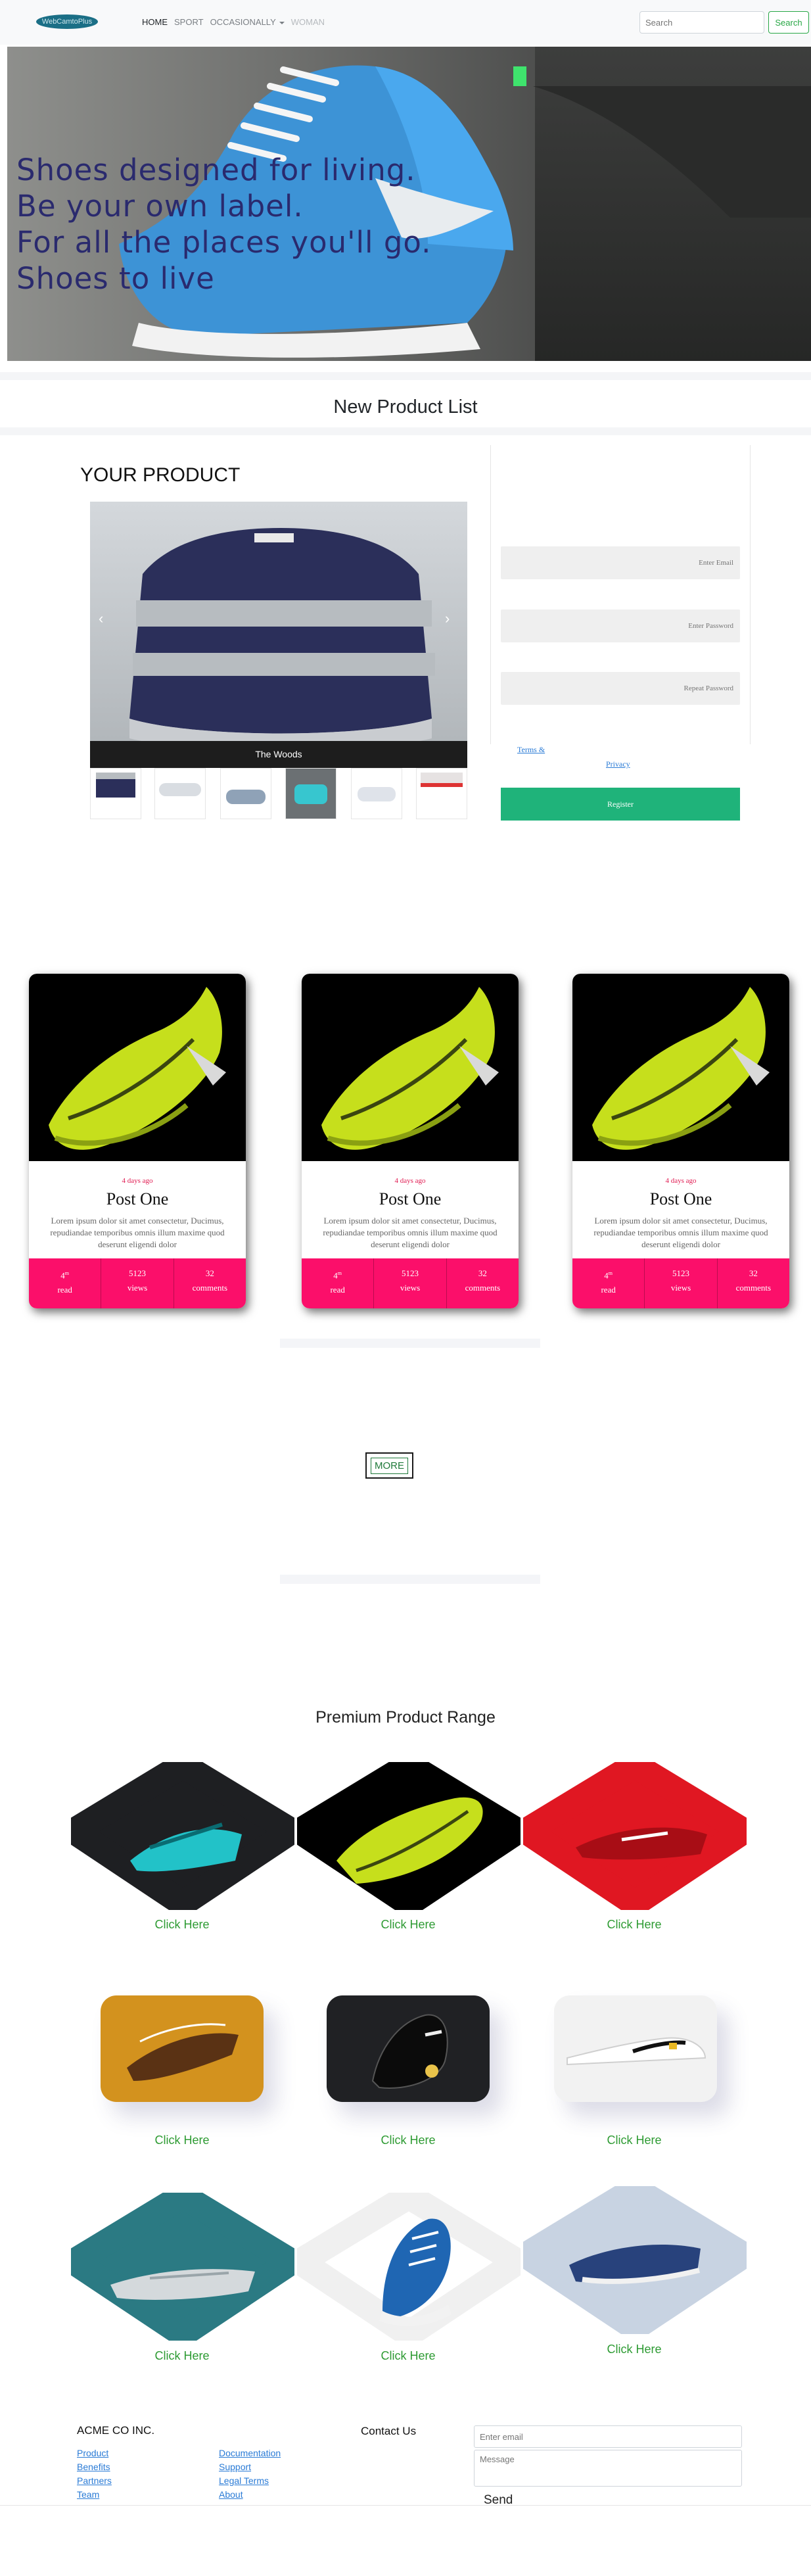 The width and height of the screenshot is (811, 2576). What do you see at coordinates (498, 2500) in the screenshot?
I see `send-button: Send` at bounding box center [498, 2500].